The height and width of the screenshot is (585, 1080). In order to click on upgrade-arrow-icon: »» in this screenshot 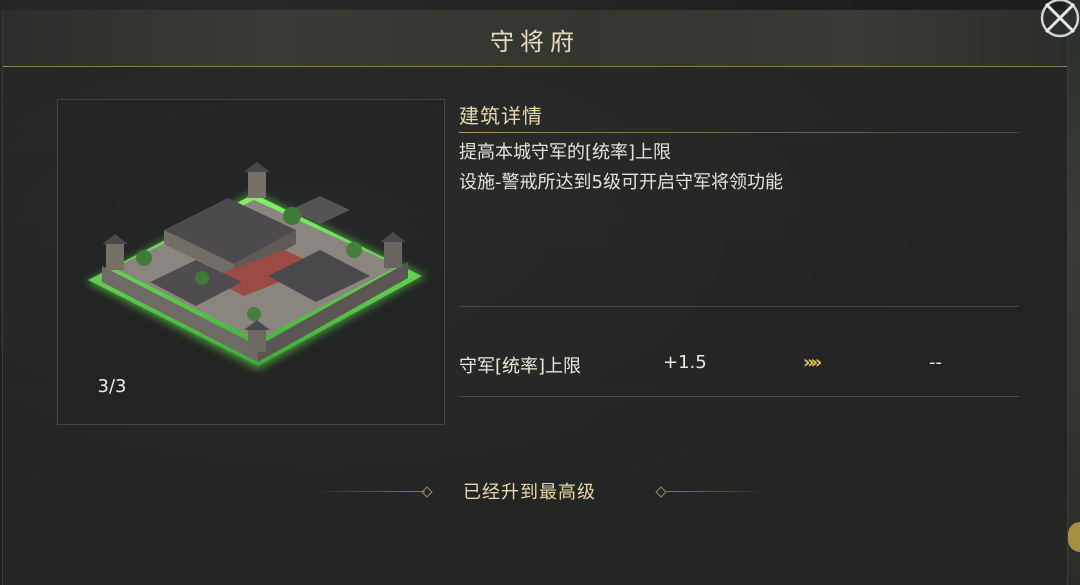, I will do `click(812, 362)`.